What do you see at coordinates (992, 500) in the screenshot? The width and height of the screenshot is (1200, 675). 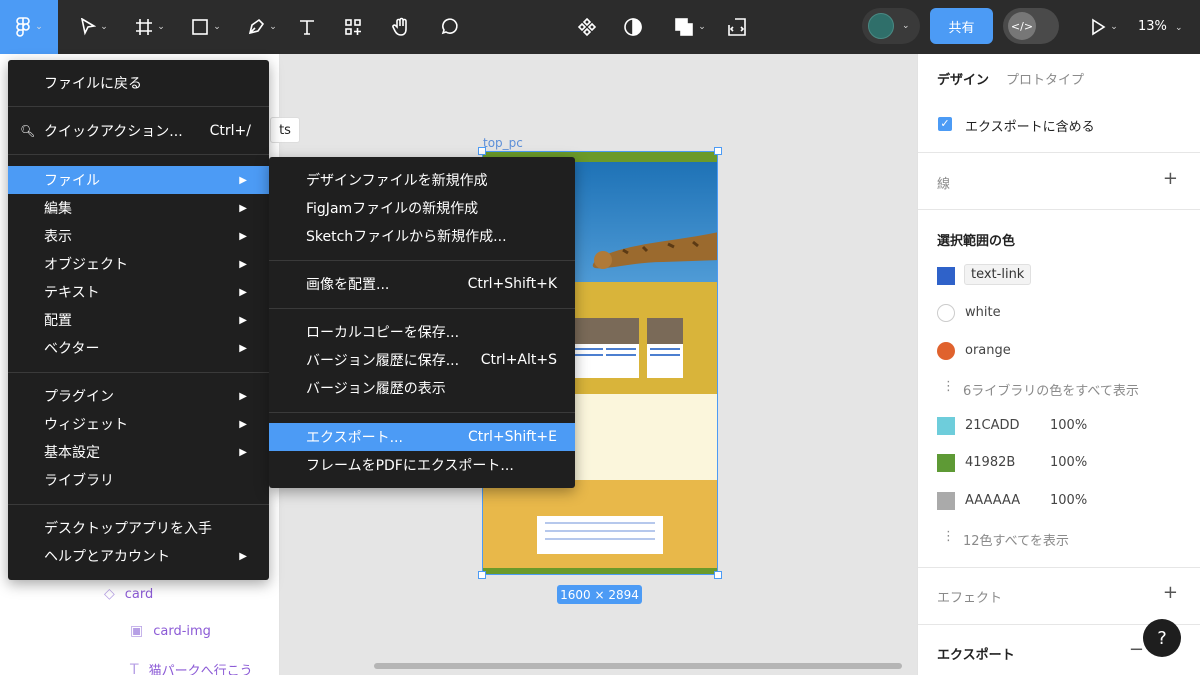 I see `color-hex: AAAAAA` at bounding box center [992, 500].